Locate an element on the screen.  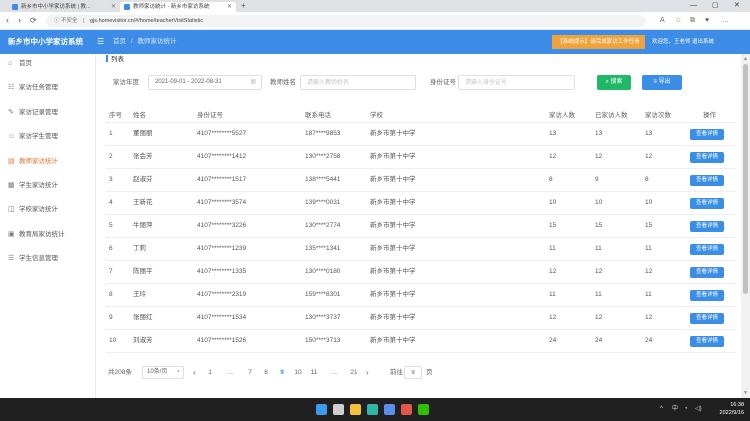
page-number: 8 is located at coordinates (266, 372).